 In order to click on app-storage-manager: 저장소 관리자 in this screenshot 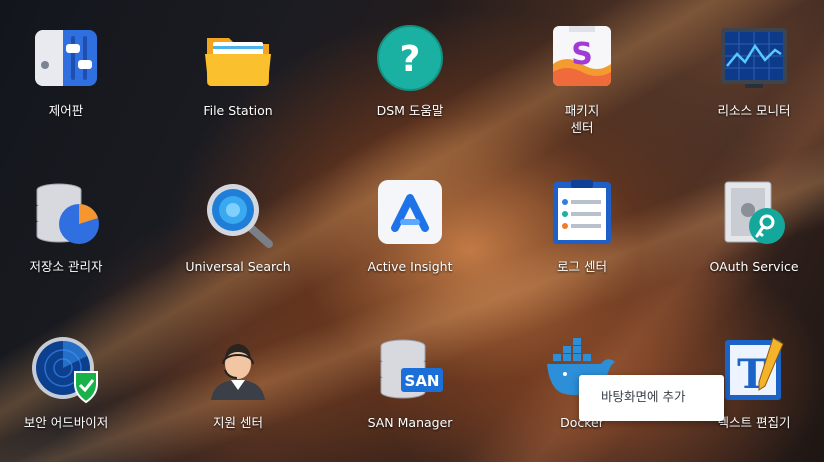, I will do `click(73, 227)`.